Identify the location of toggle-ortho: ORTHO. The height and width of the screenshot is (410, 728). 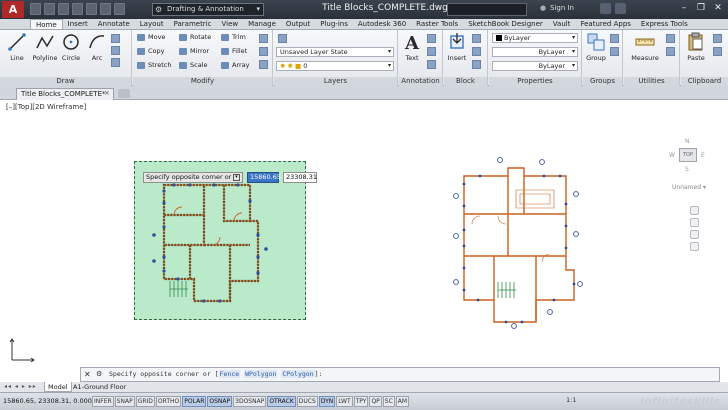
(168, 401).